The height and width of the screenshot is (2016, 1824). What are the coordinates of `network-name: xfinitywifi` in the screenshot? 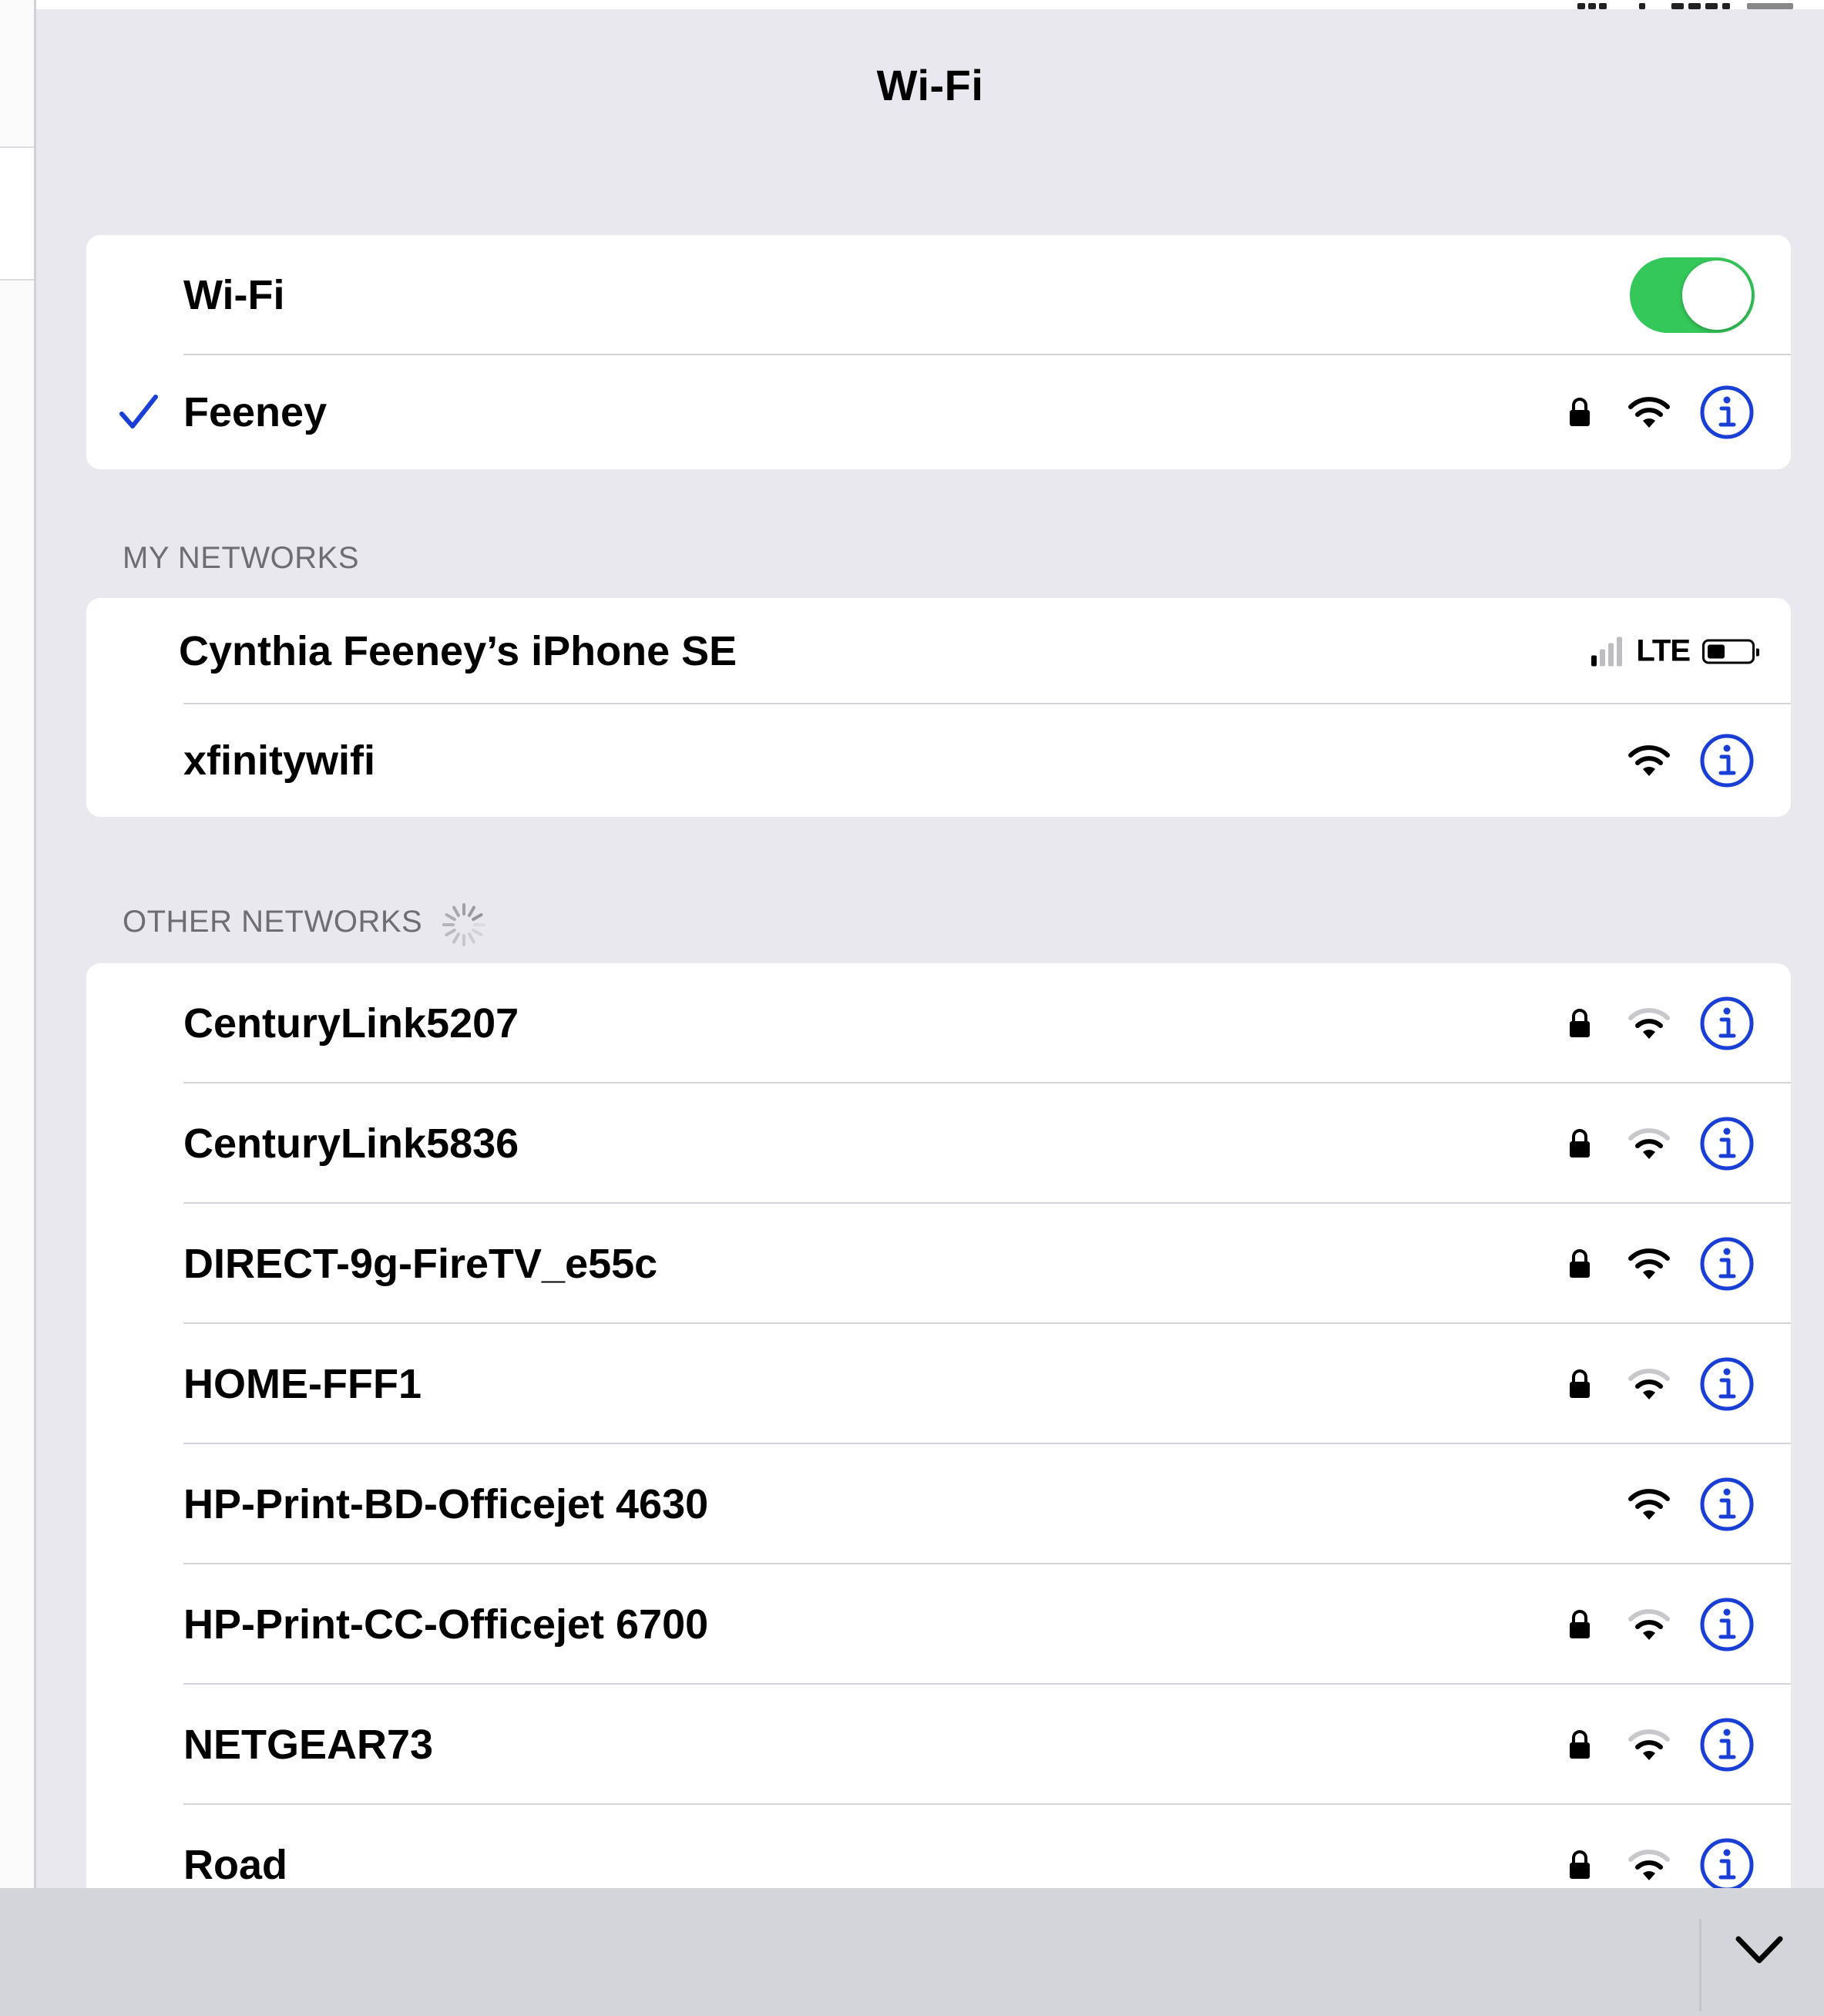 It's located at (279, 761).